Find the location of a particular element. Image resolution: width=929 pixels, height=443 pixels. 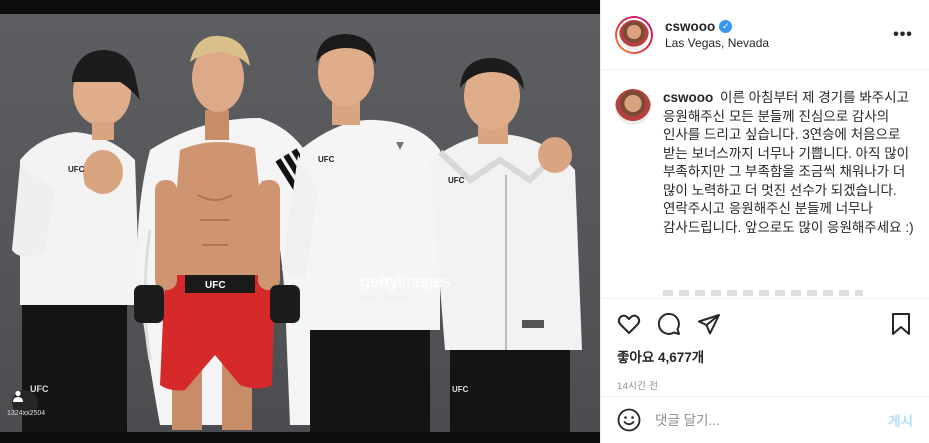

post-timestamp: 14시간 전 is located at coordinates (765, 385).